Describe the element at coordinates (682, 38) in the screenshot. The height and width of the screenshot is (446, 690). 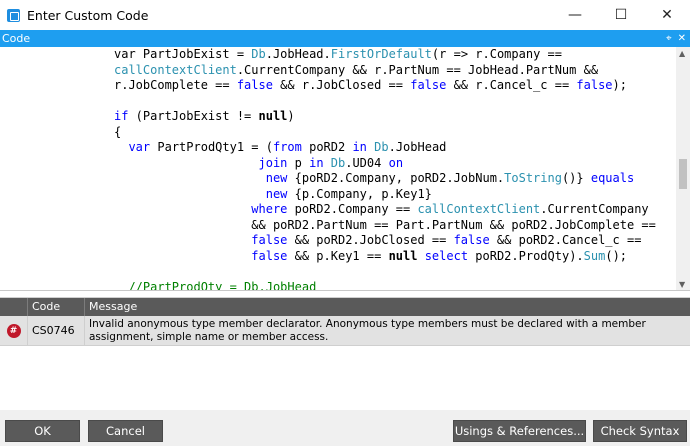
I see `panel-close-icon: ✕` at that location.